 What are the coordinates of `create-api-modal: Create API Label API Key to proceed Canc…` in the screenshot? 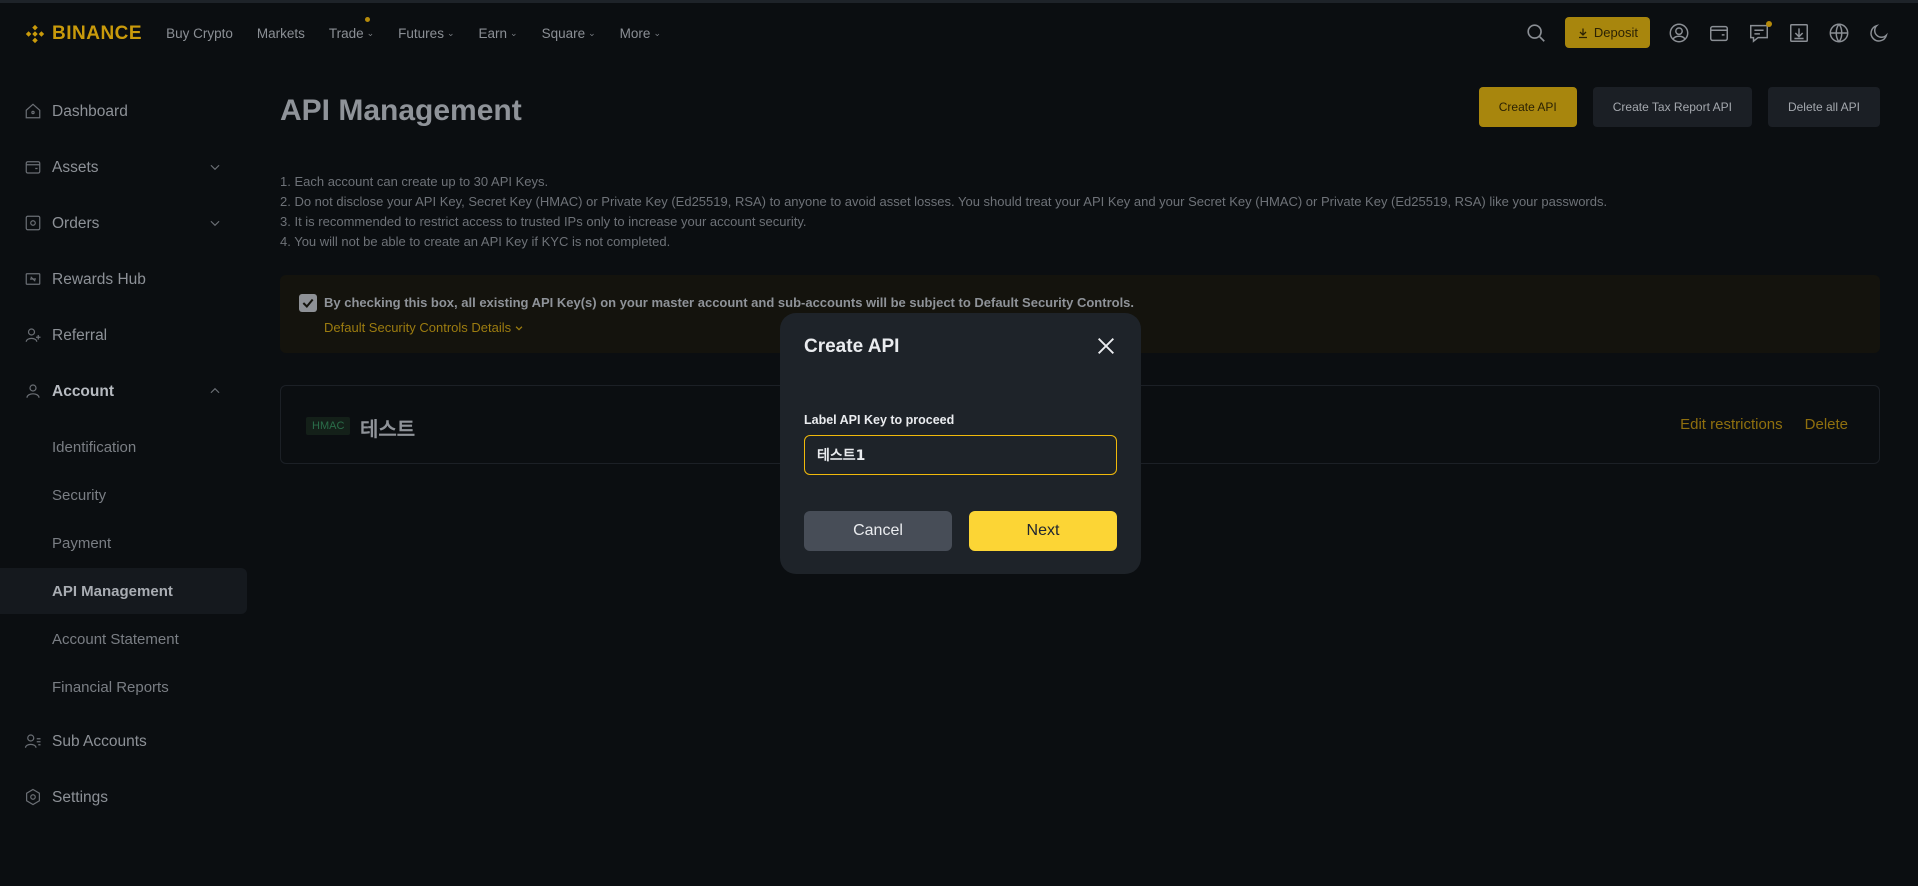 It's located at (960, 443).